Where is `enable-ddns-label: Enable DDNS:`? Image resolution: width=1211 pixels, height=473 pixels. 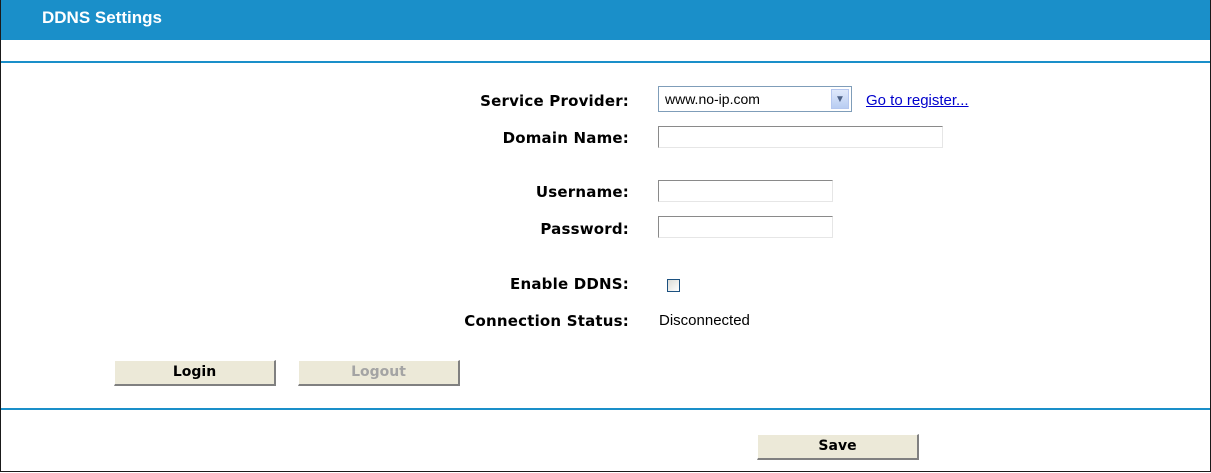
enable-ddns-label: Enable DDNS: is located at coordinates (569, 284).